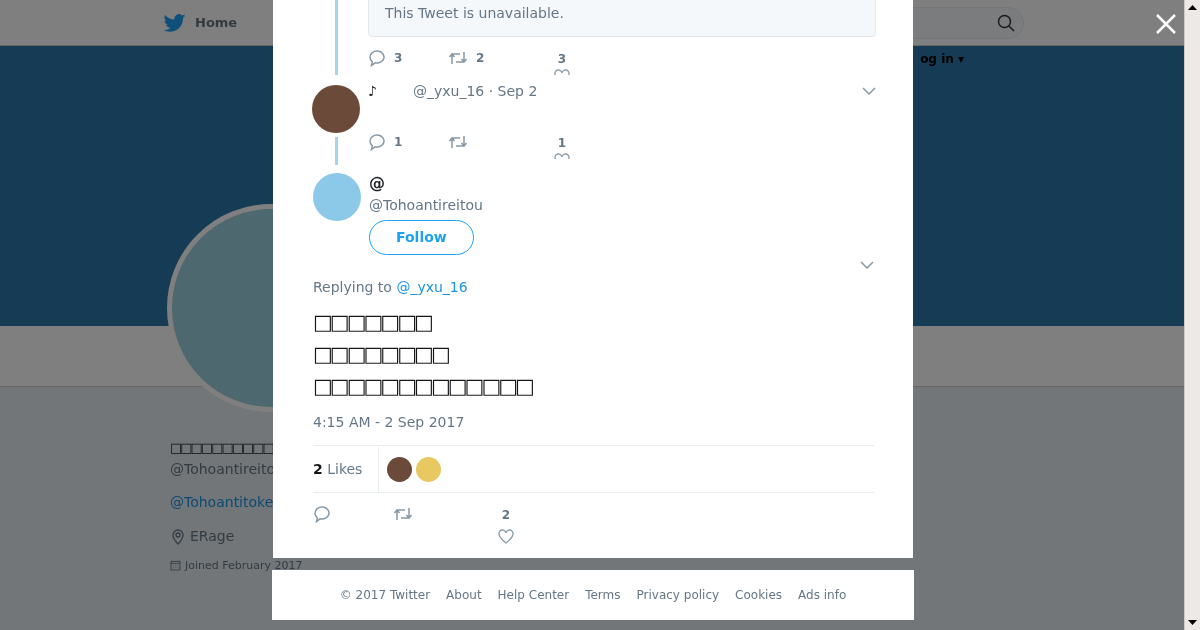  I want to click on tweet-text: □□□□□□□ □□□□□□□□ □□□□□□□□□□□□□, so click(423, 354).